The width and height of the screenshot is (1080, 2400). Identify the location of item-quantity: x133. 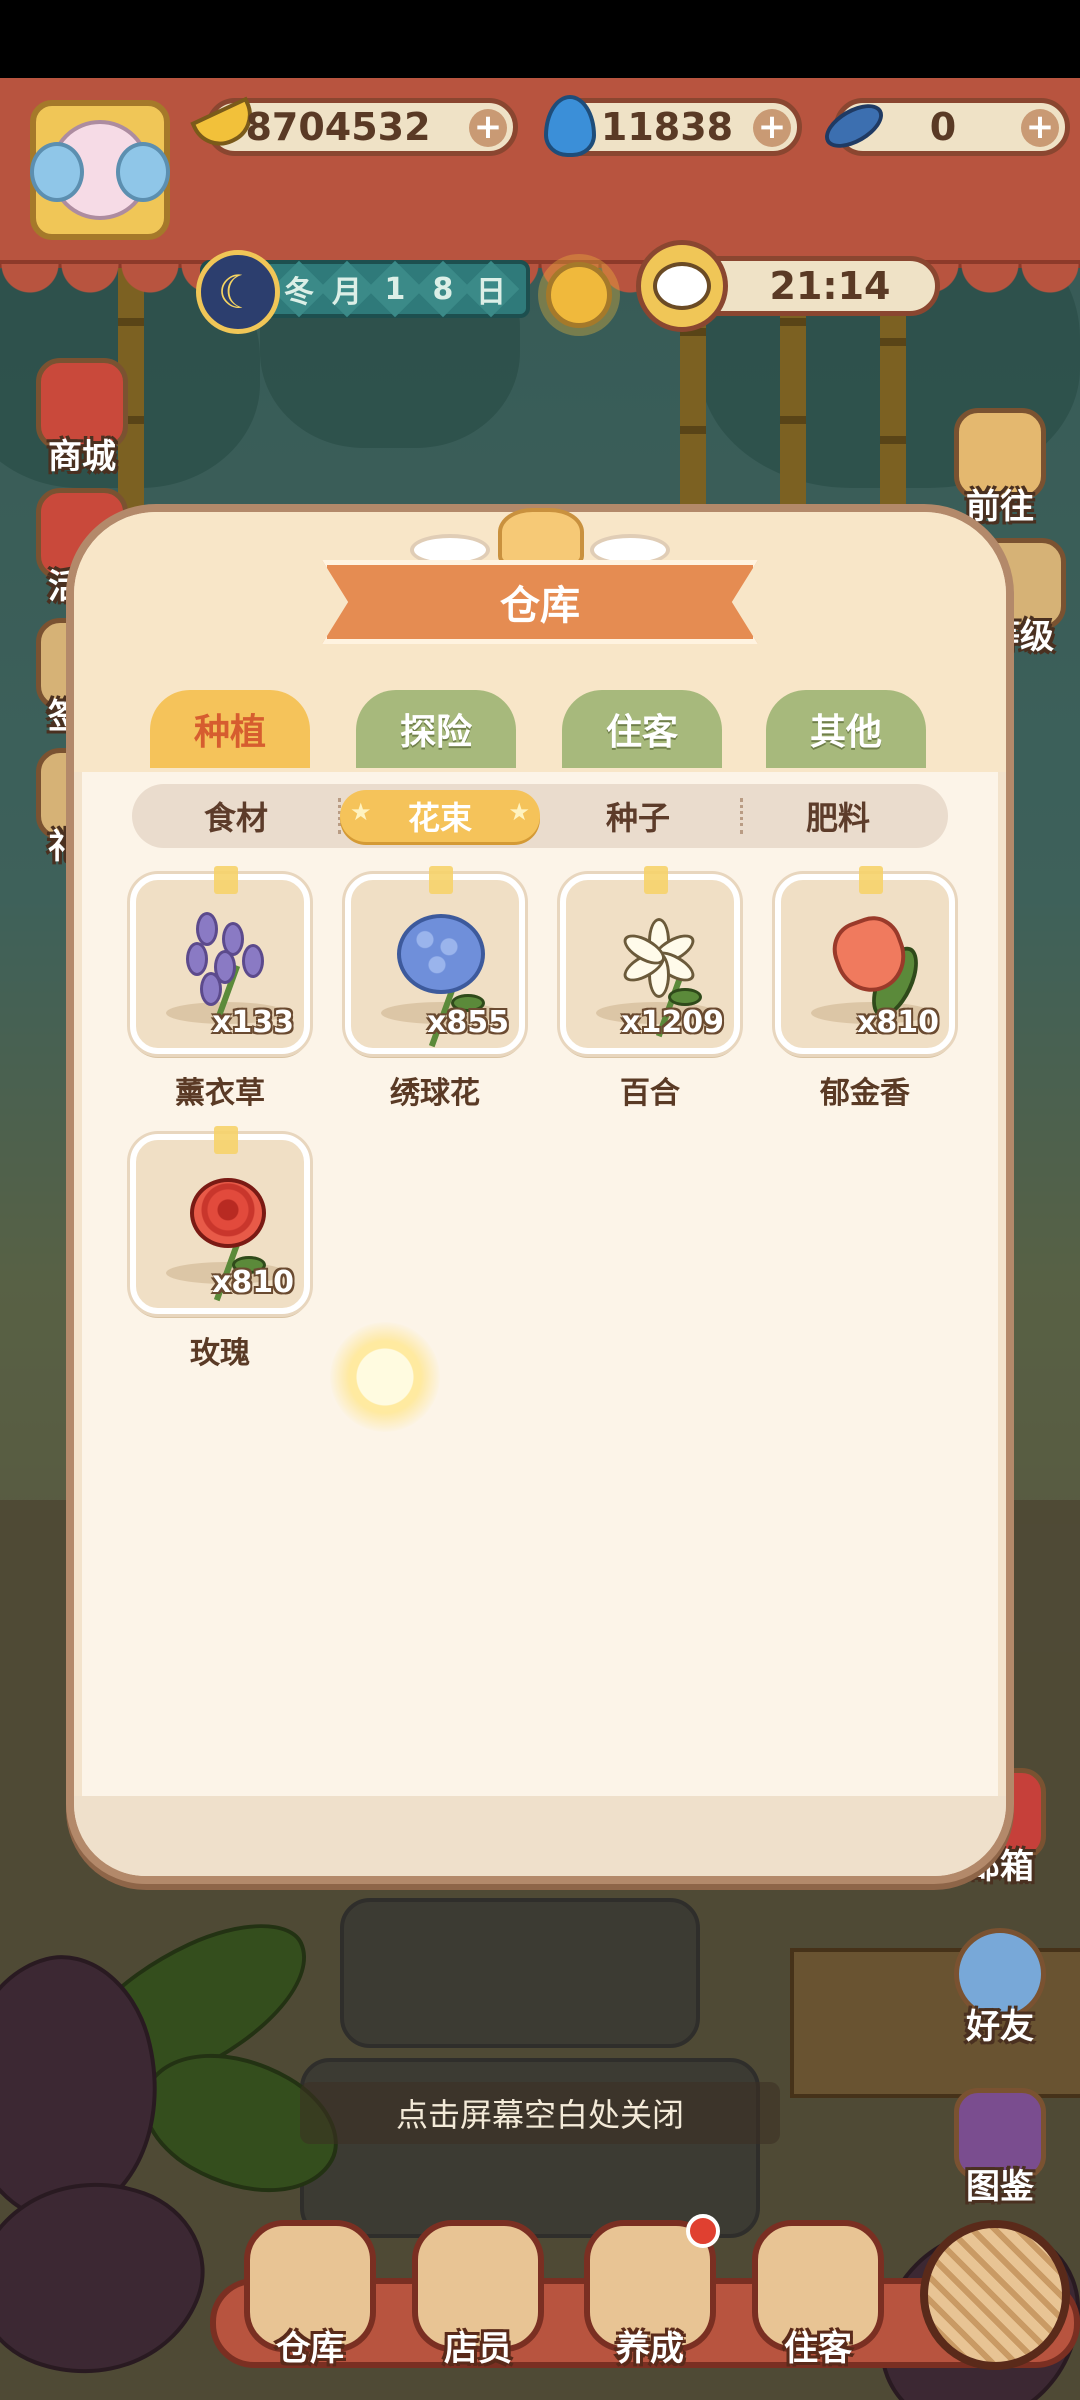
(253, 1022).